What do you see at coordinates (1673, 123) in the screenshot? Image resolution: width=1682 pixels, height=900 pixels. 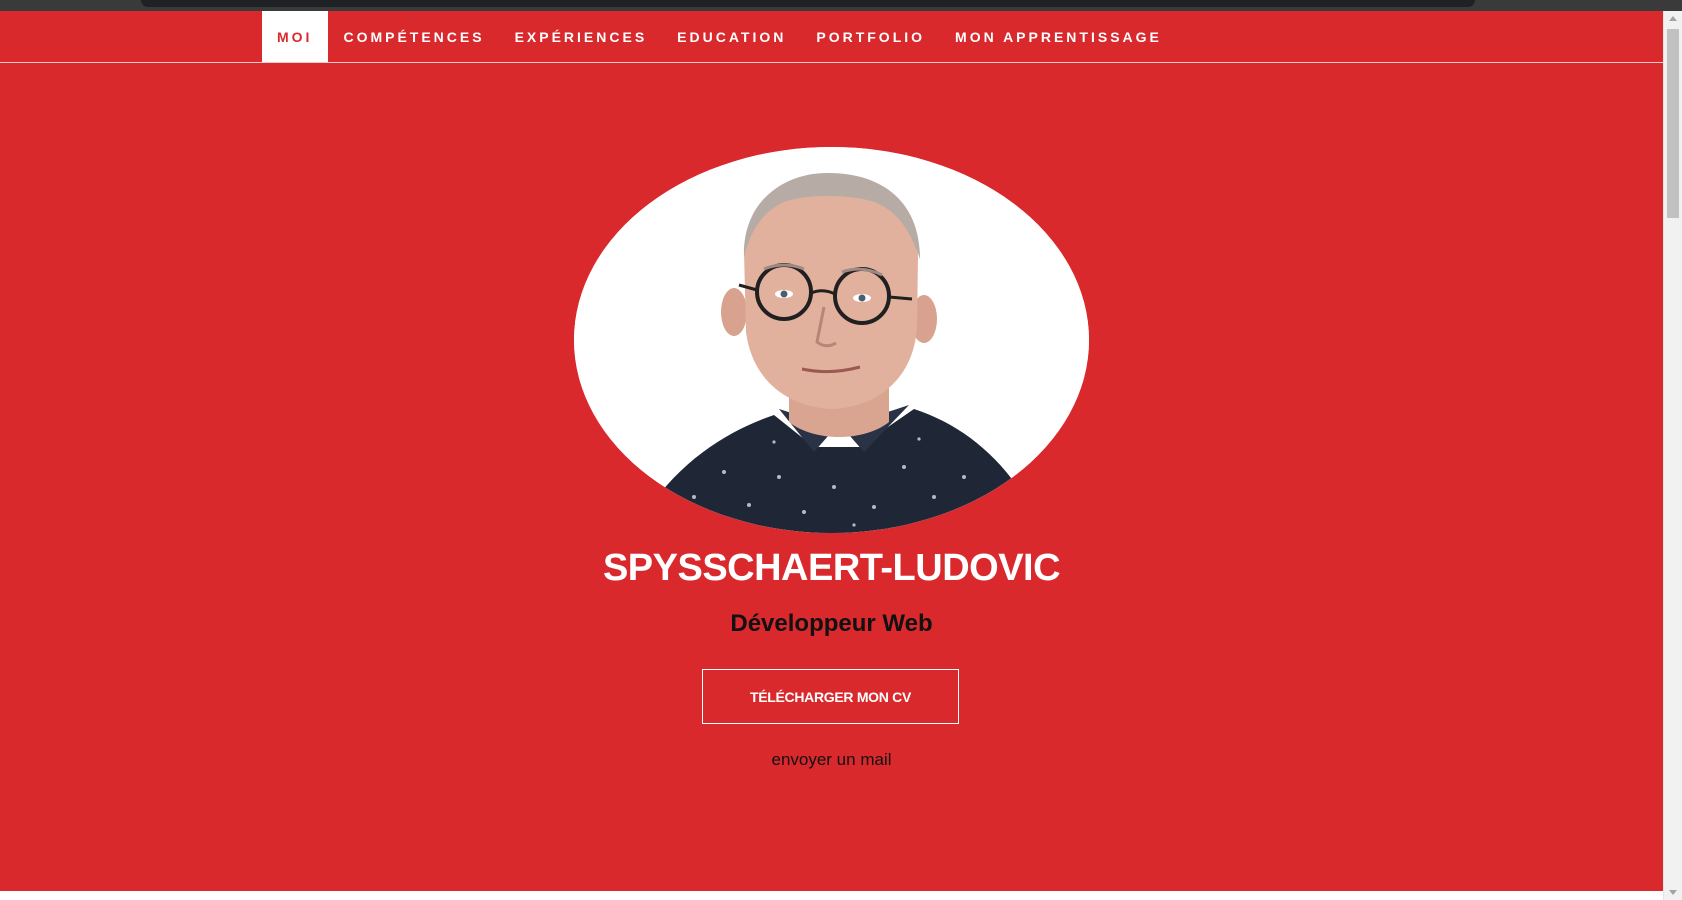 I see `scrollbar-thumb` at bounding box center [1673, 123].